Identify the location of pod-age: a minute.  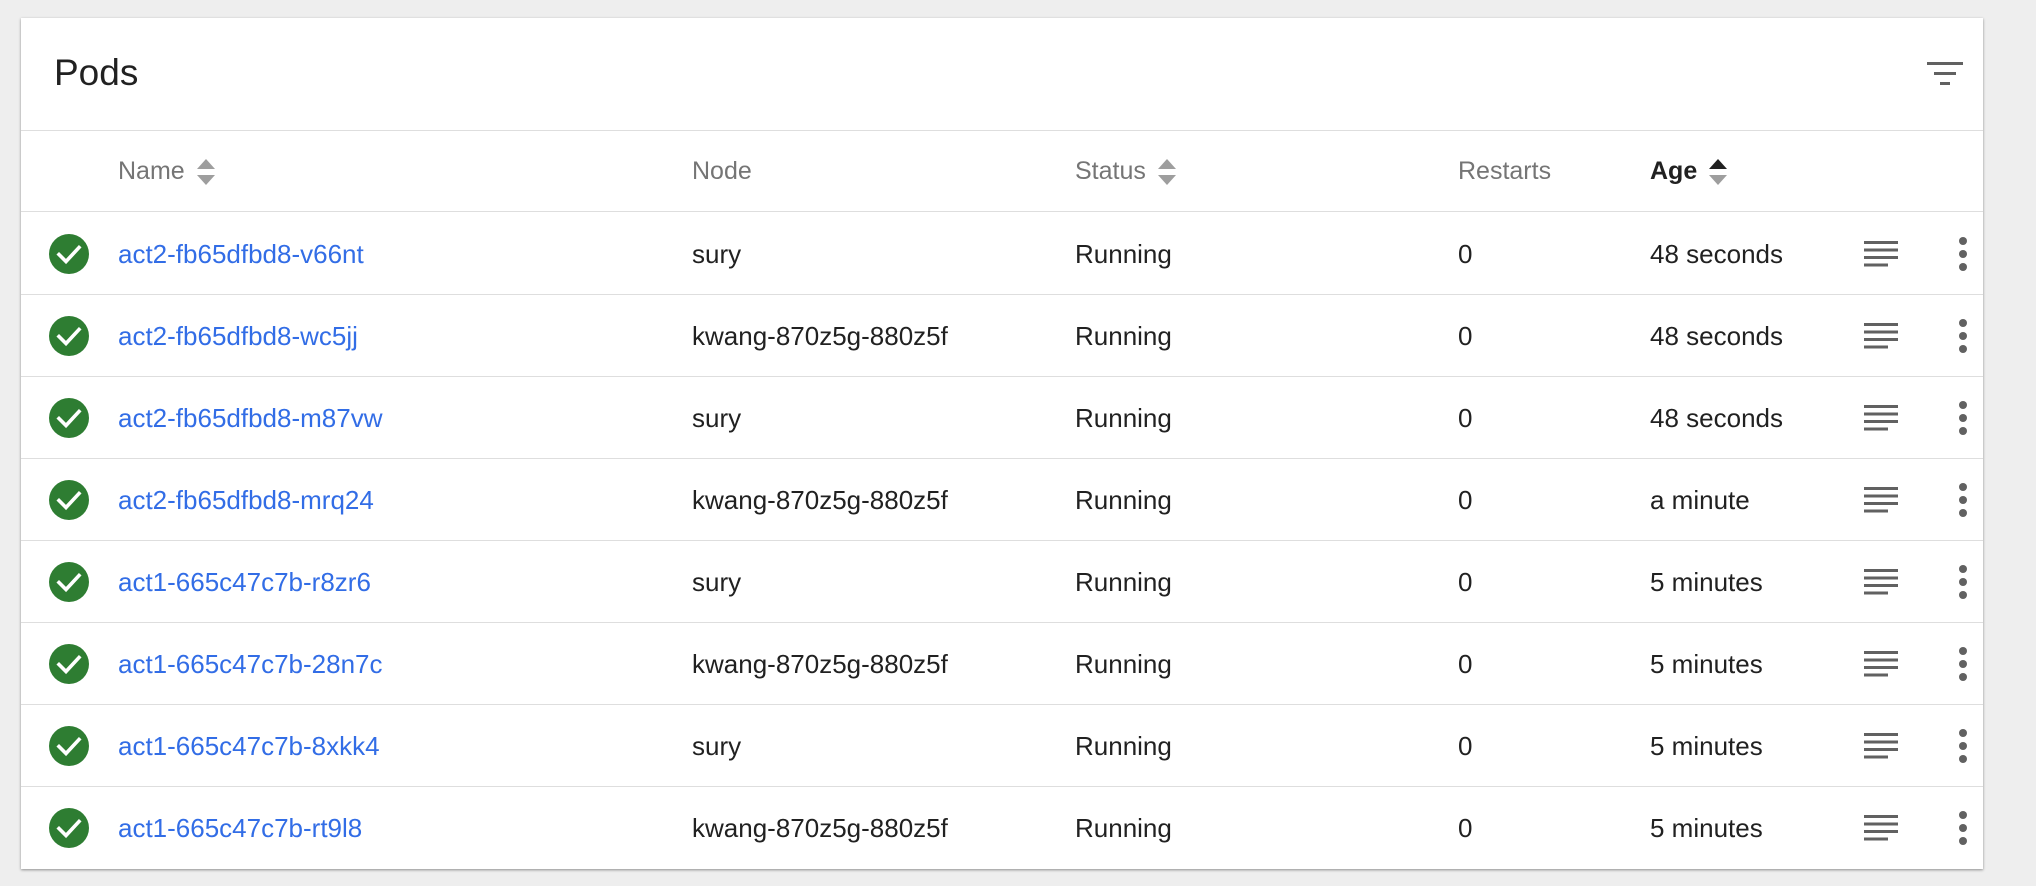
(1700, 499).